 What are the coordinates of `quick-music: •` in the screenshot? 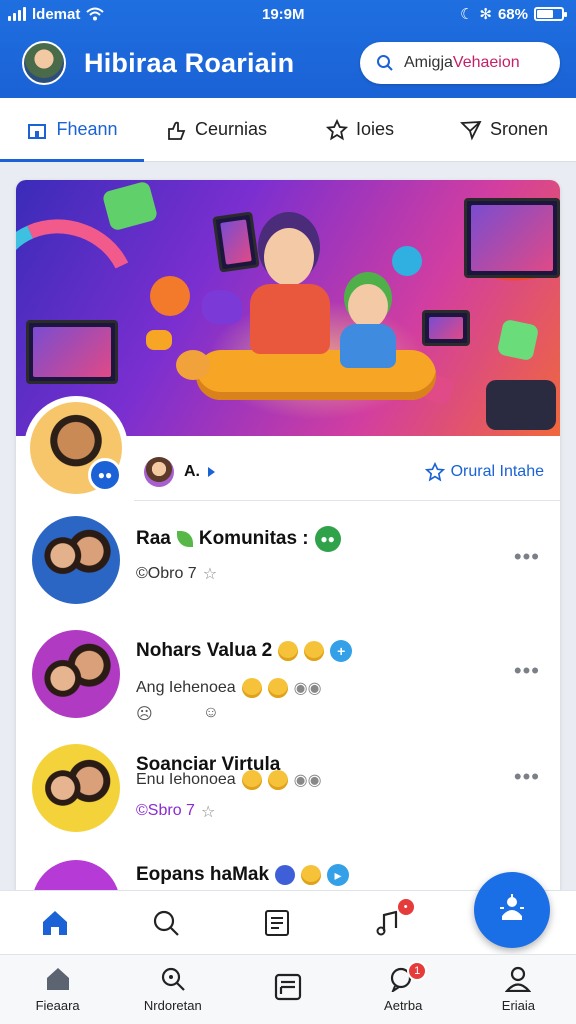 It's located at (387, 922).